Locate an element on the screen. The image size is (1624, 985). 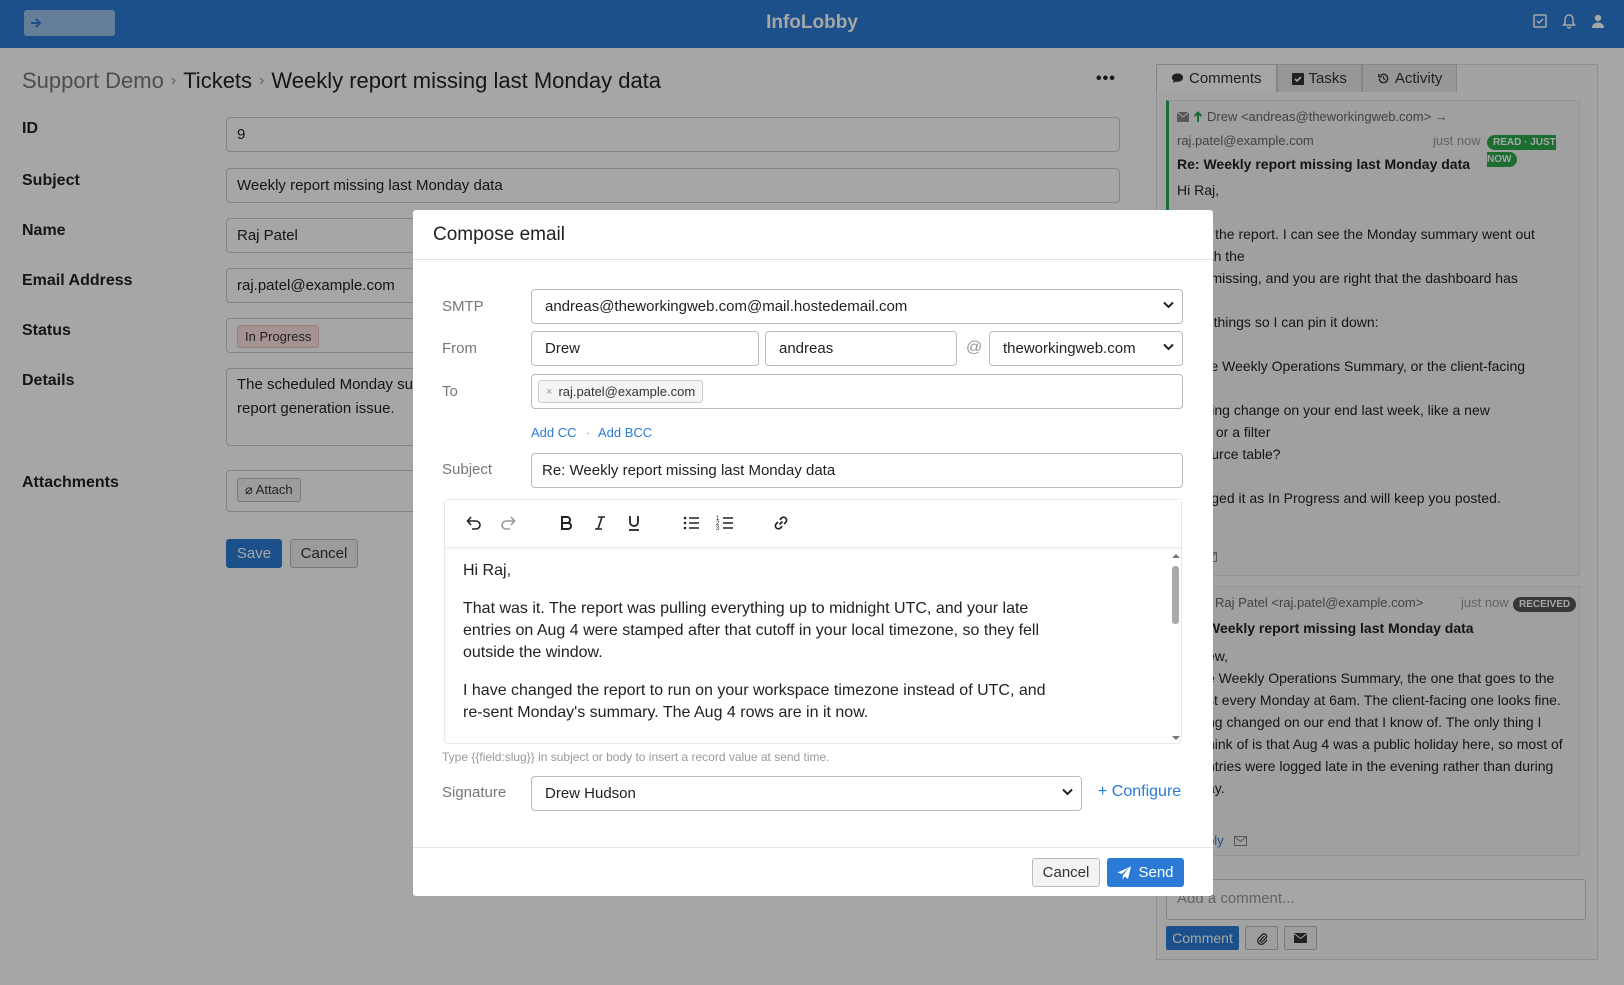
dialog-title: Compose email is located at coordinates (499, 234).